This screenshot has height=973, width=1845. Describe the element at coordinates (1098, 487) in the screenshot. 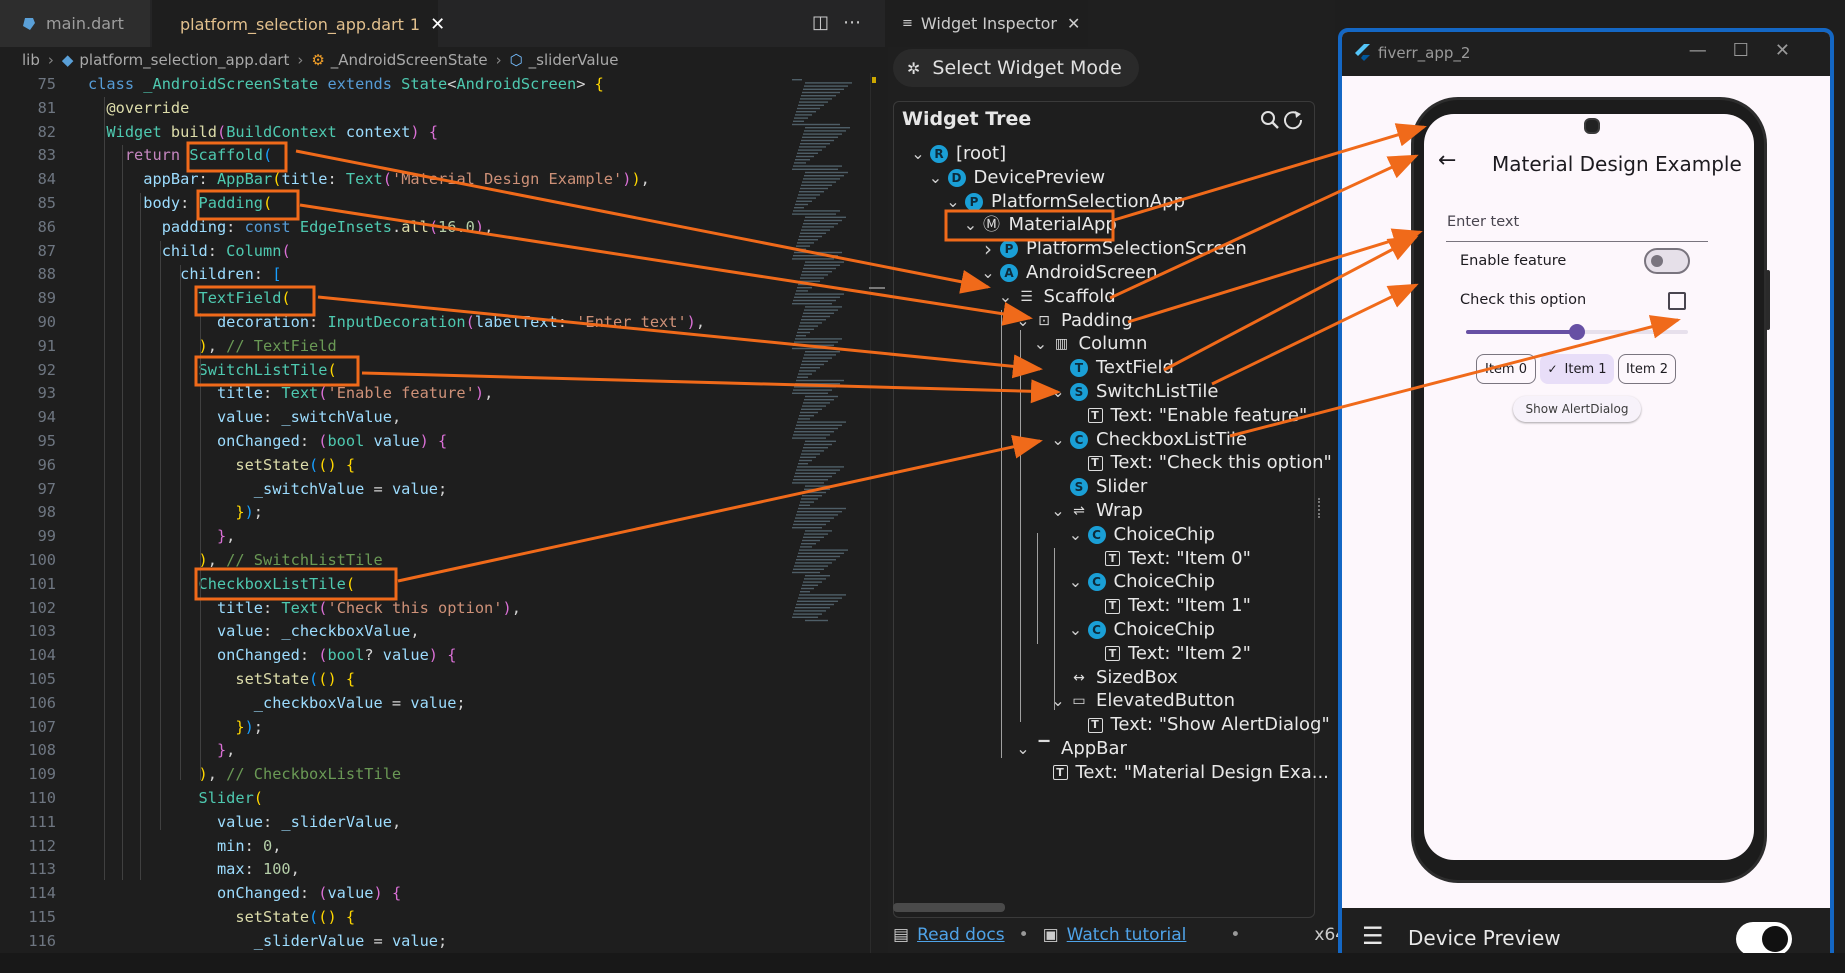

I see `tree-node: S Slider` at that location.